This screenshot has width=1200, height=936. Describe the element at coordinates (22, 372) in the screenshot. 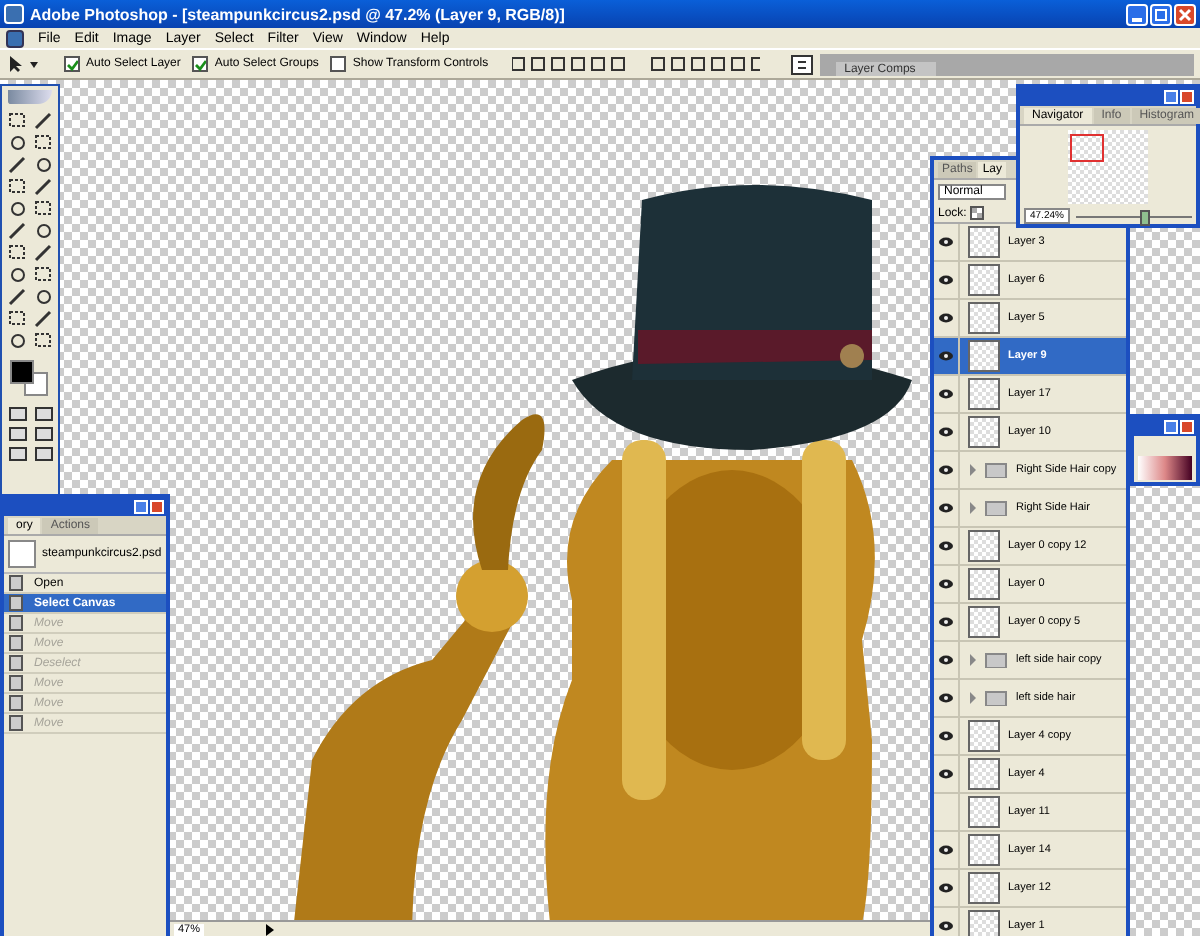

I see `foreground-color-swatch` at that location.